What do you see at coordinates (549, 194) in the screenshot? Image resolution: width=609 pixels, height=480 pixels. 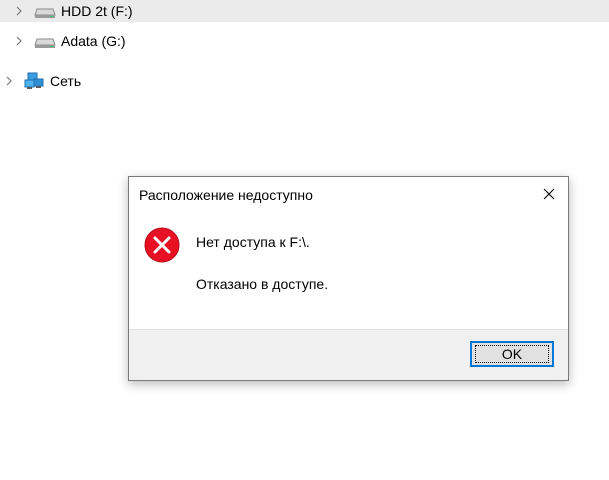 I see `close-icon` at bounding box center [549, 194].